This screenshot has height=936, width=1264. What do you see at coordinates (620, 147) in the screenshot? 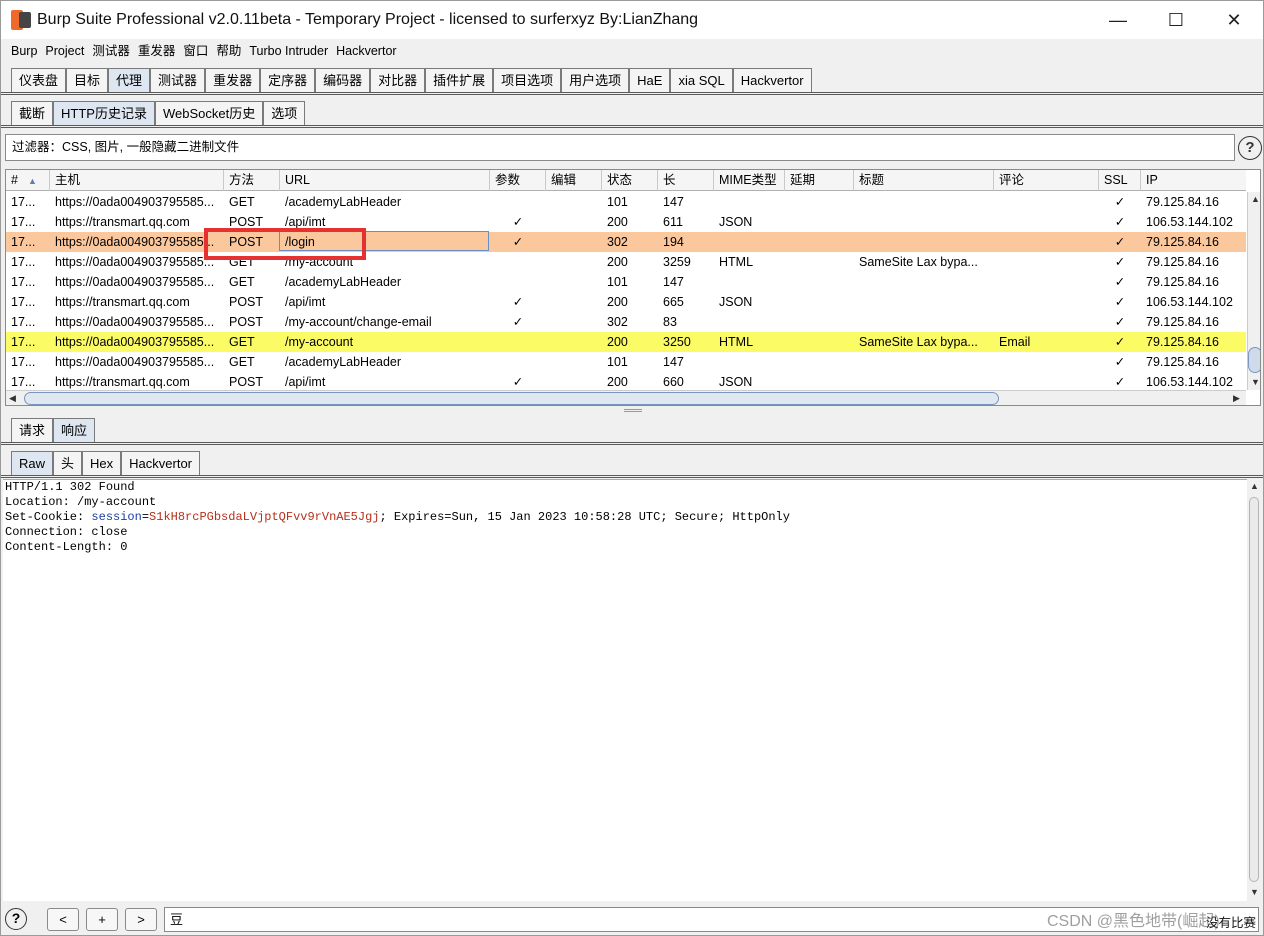
I see `filter-bar: 过滤器：CSS, 图片, 一般隐藏二进制文件` at bounding box center [620, 147].